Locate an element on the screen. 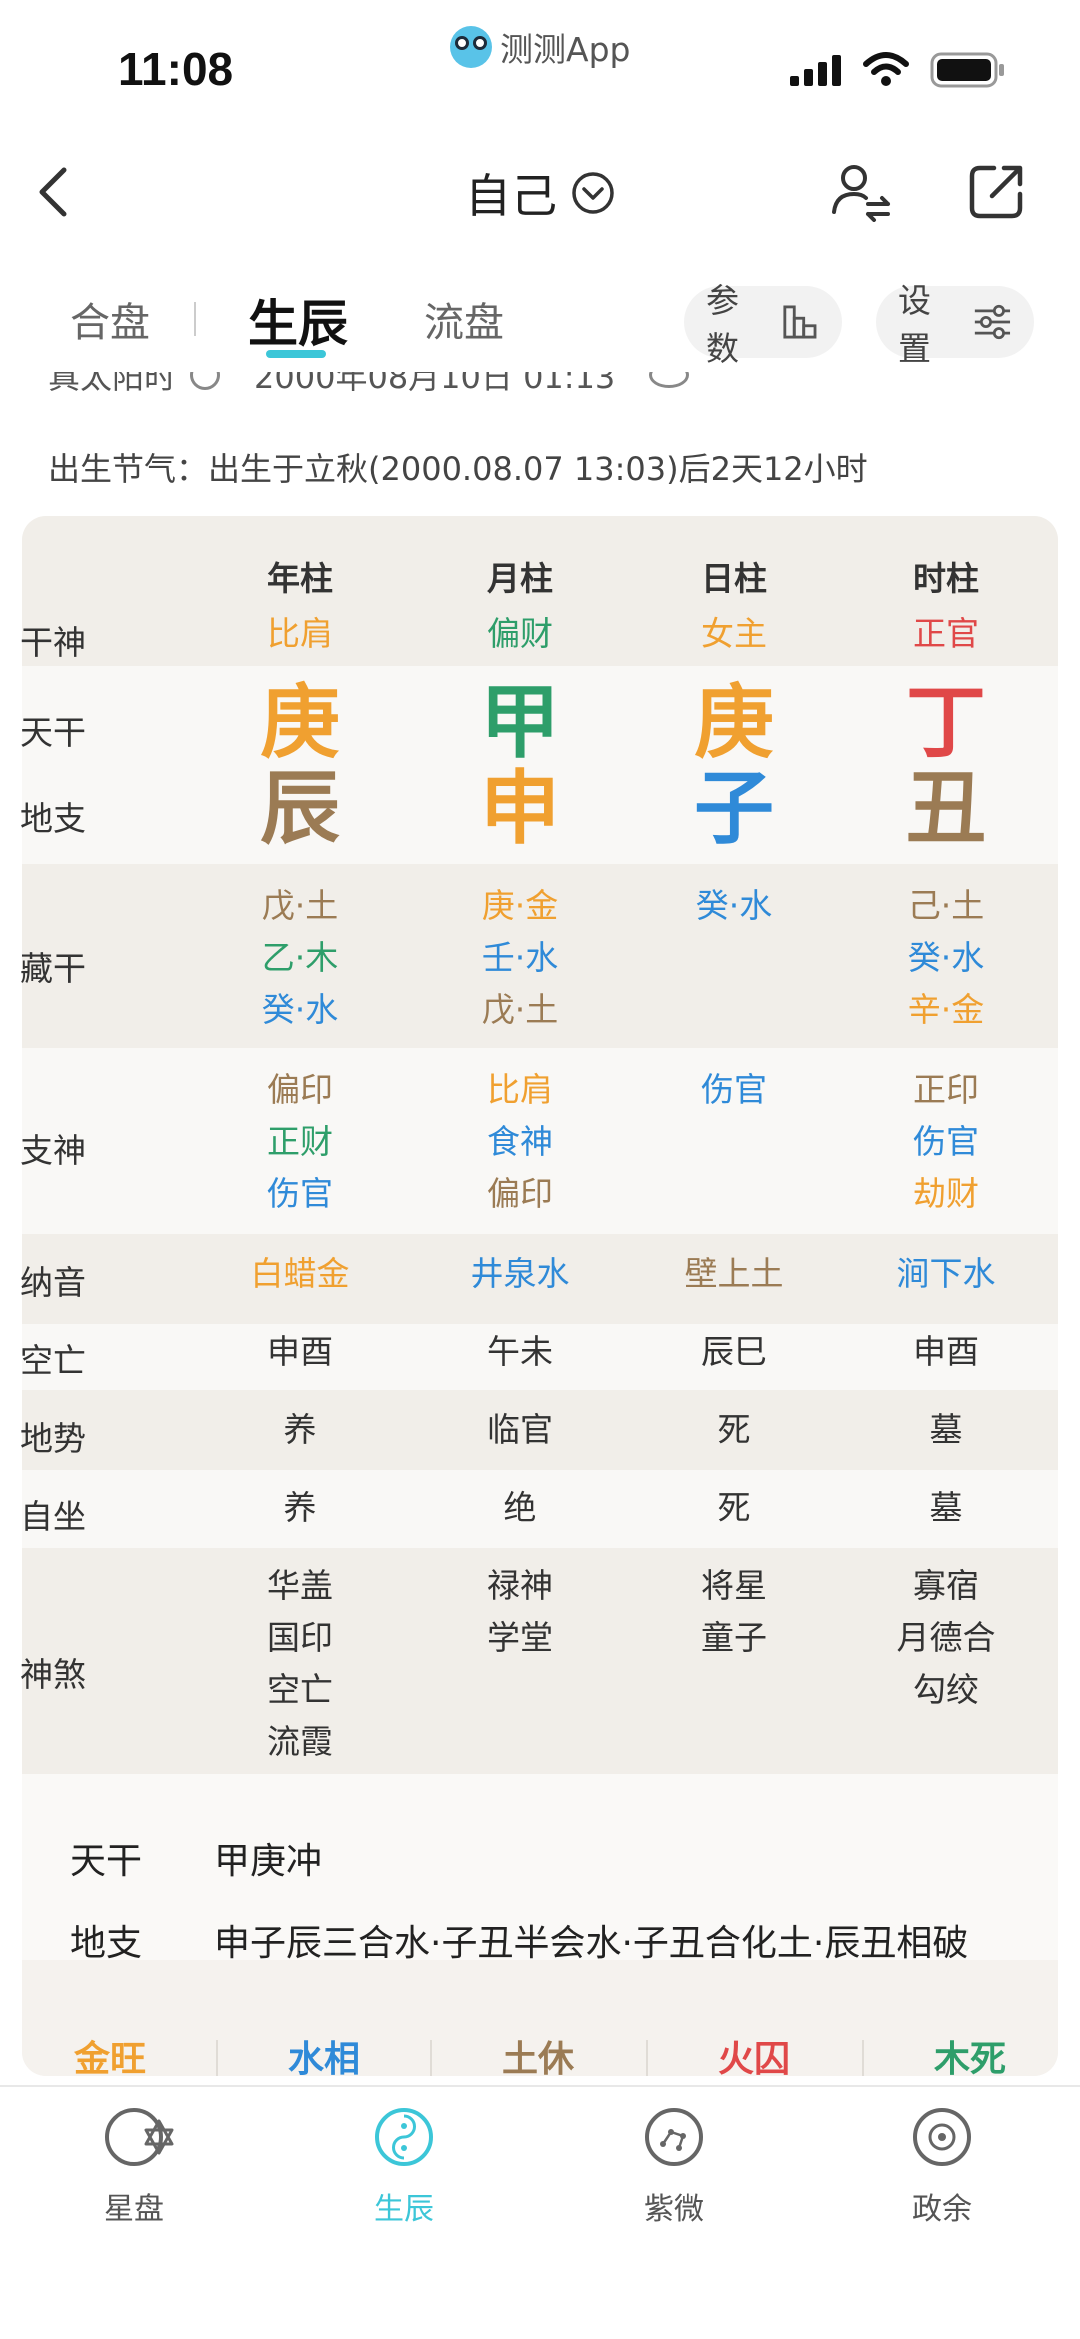  nayin-year: 白蜡金 is located at coordinates (300, 1273).